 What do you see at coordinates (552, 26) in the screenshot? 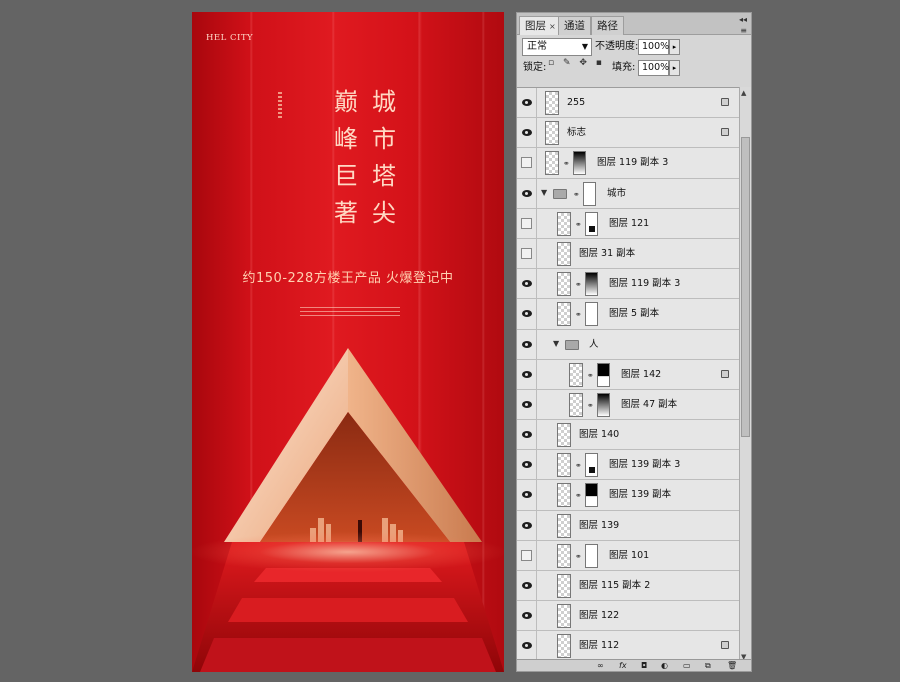
I see `close-icon: ×` at bounding box center [552, 26].